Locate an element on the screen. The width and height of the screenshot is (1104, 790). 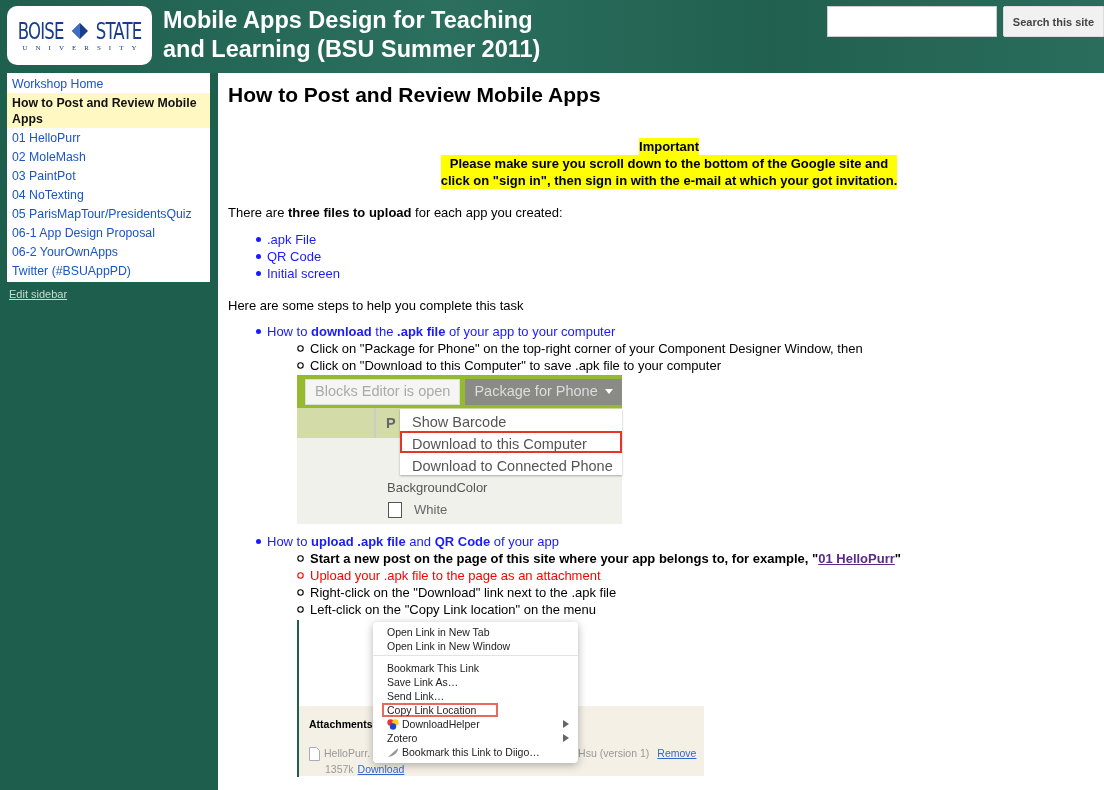
notice-text: Please make sure you scroll down to the bottom of the Google site and click on "sign in", then sign in with the e-mail at which your got invitation. is located at coordinates (669, 172).